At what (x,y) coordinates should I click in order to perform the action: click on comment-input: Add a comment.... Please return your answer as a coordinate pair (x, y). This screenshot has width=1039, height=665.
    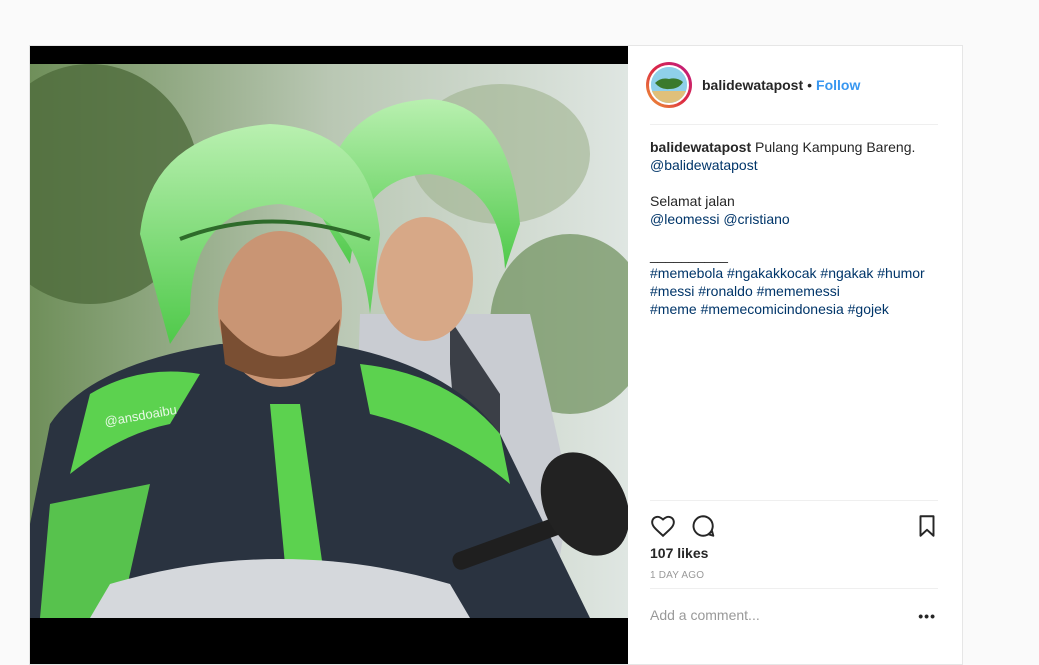
    Looking at the image, I should click on (705, 615).